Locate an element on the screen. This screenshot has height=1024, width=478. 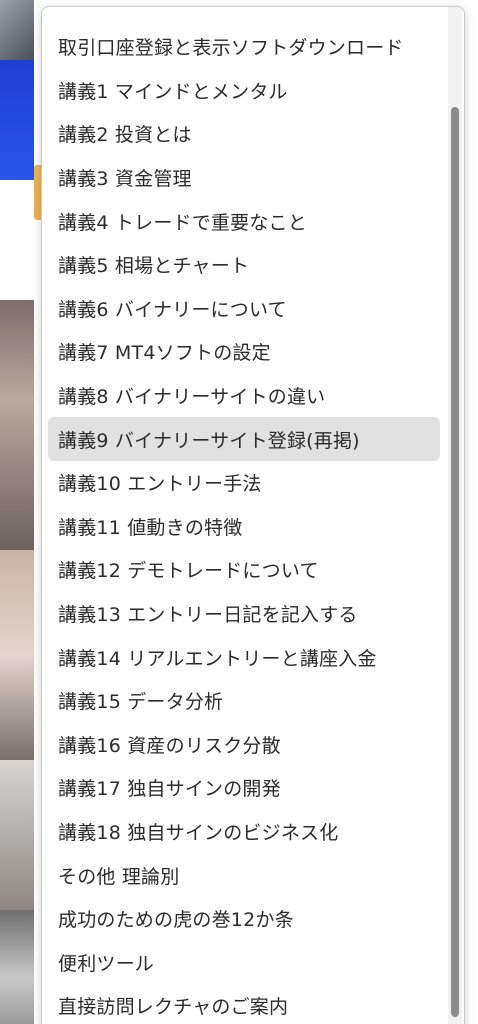
option-item: 講義8 バイナリーサイトの違い is located at coordinates (244, 396).